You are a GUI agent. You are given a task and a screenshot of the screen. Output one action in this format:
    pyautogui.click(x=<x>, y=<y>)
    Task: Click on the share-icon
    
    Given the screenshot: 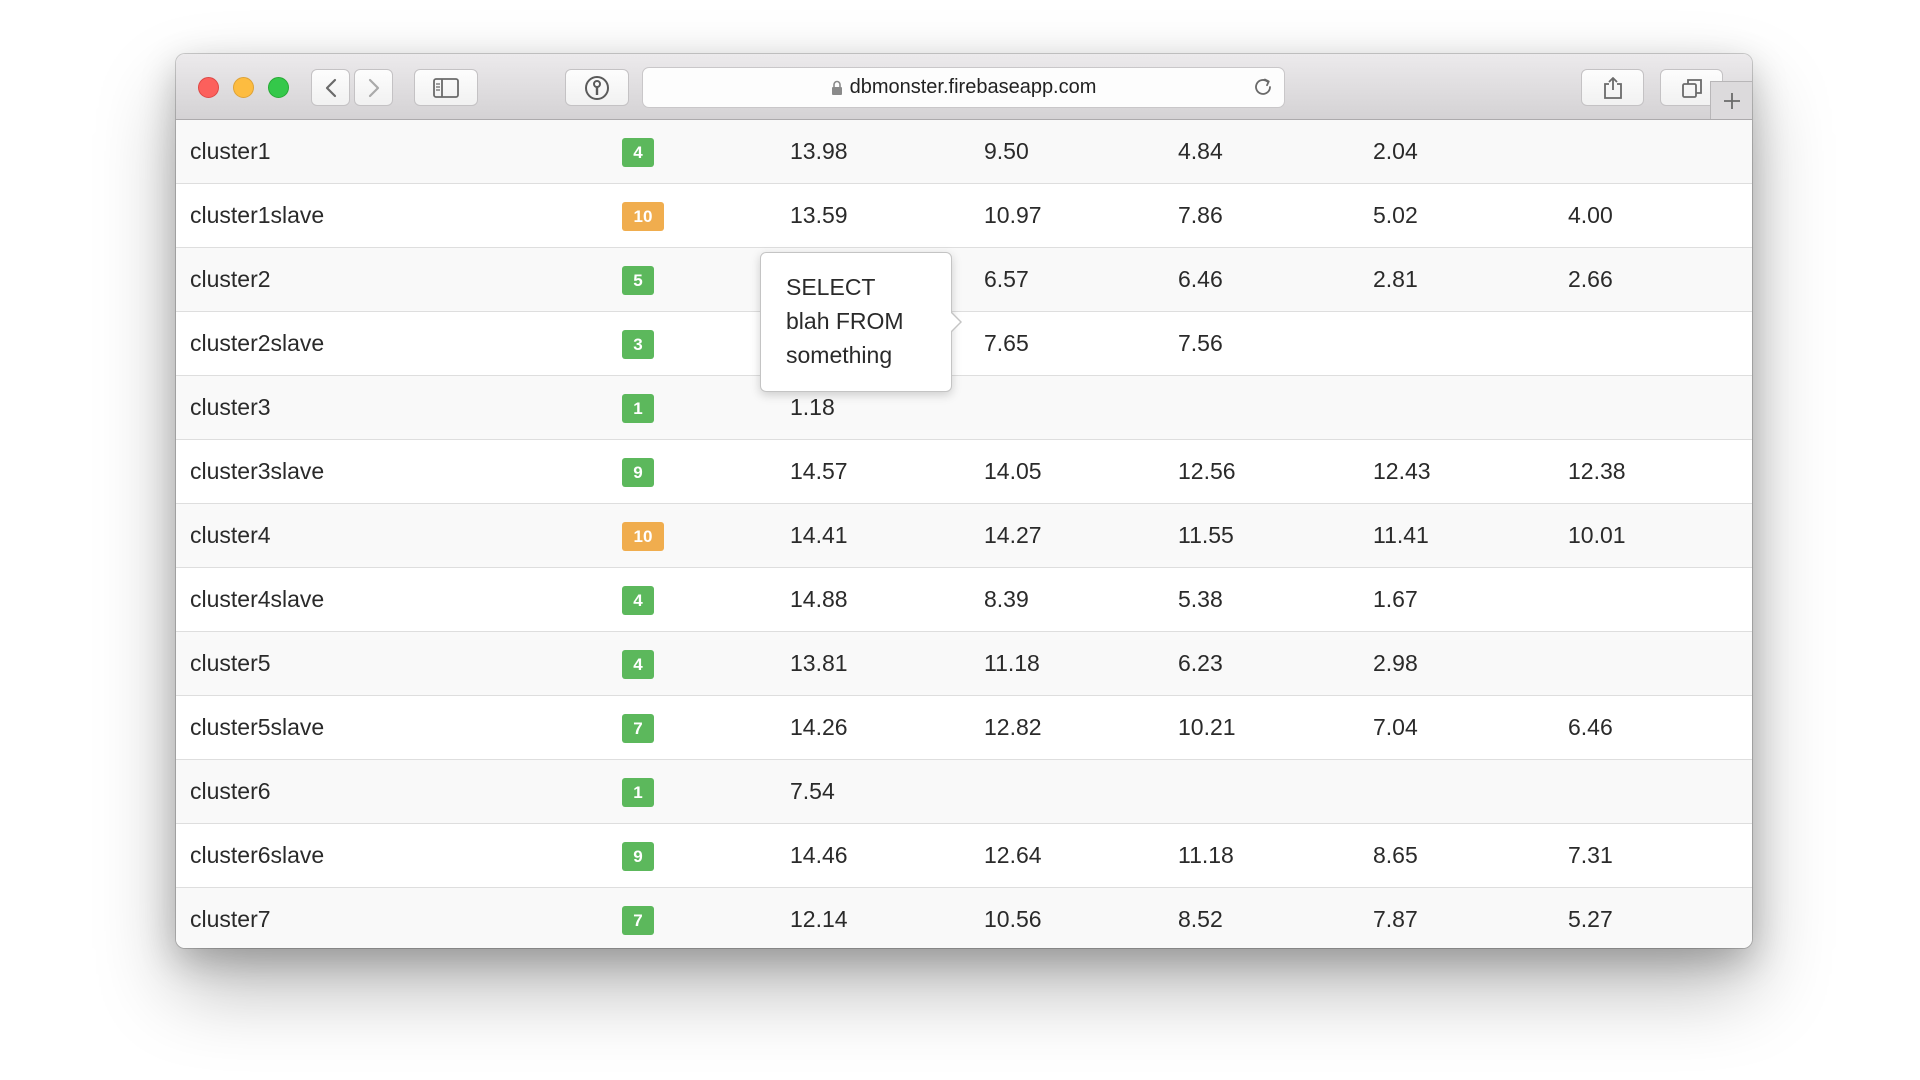 What is the action you would take?
    pyautogui.click(x=1612, y=87)
    